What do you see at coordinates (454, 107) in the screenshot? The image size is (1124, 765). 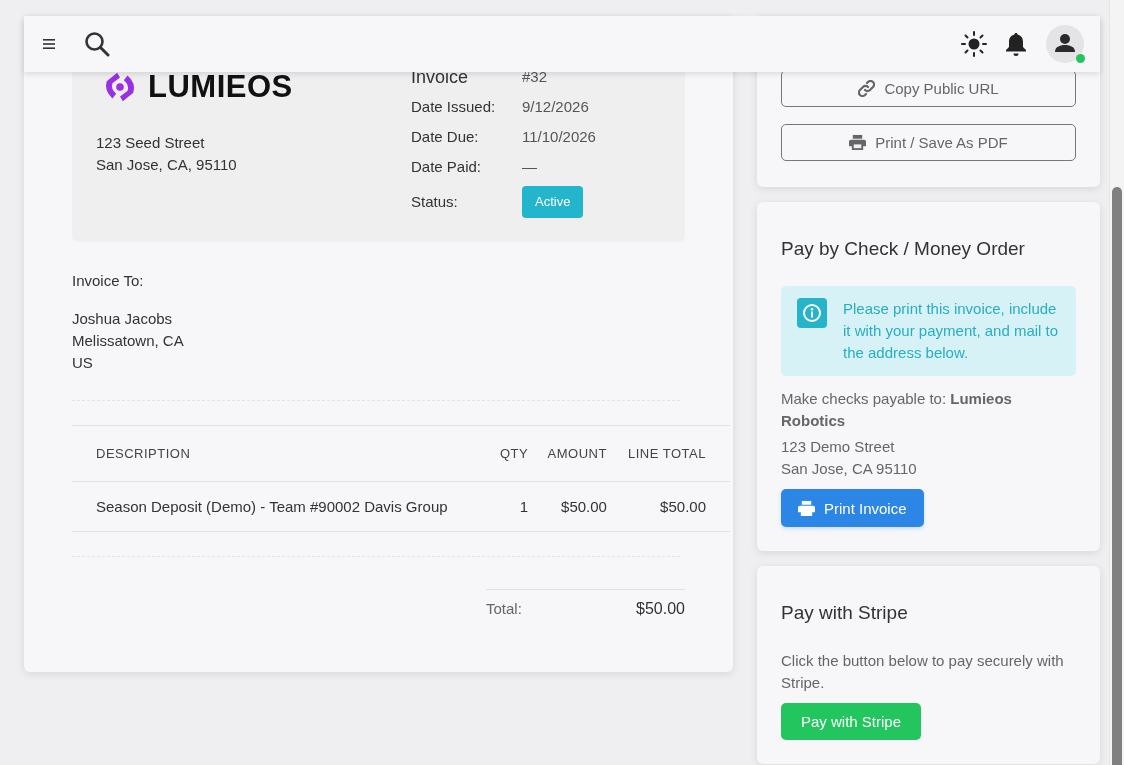 I see `field-label: Date Issued:` at bounding box center [454, 107].